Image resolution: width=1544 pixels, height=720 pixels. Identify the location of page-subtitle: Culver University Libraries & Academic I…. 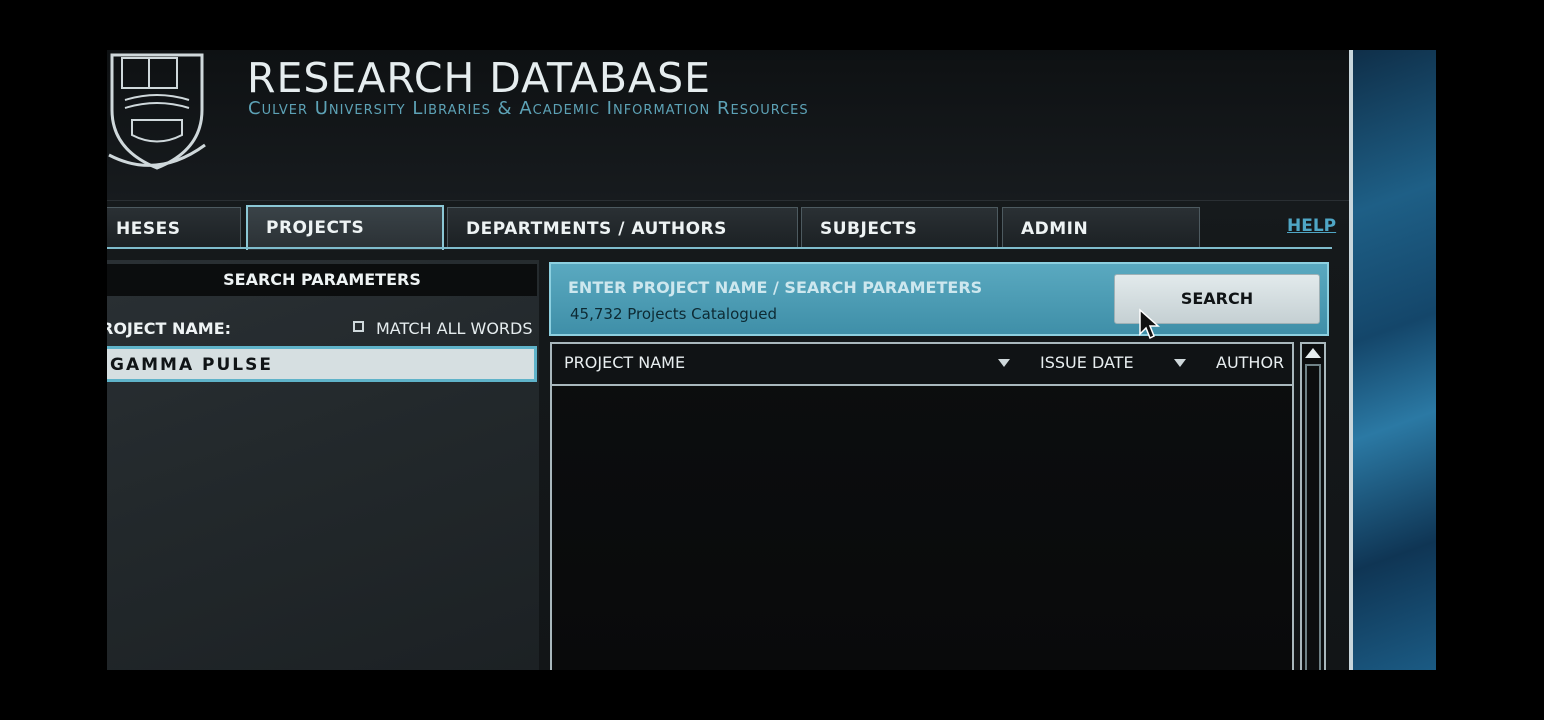
(528, 108).